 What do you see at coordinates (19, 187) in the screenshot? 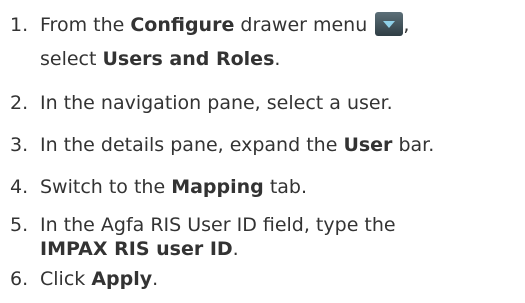
I see `step-number: 4.` at bounding box center [19, 187].